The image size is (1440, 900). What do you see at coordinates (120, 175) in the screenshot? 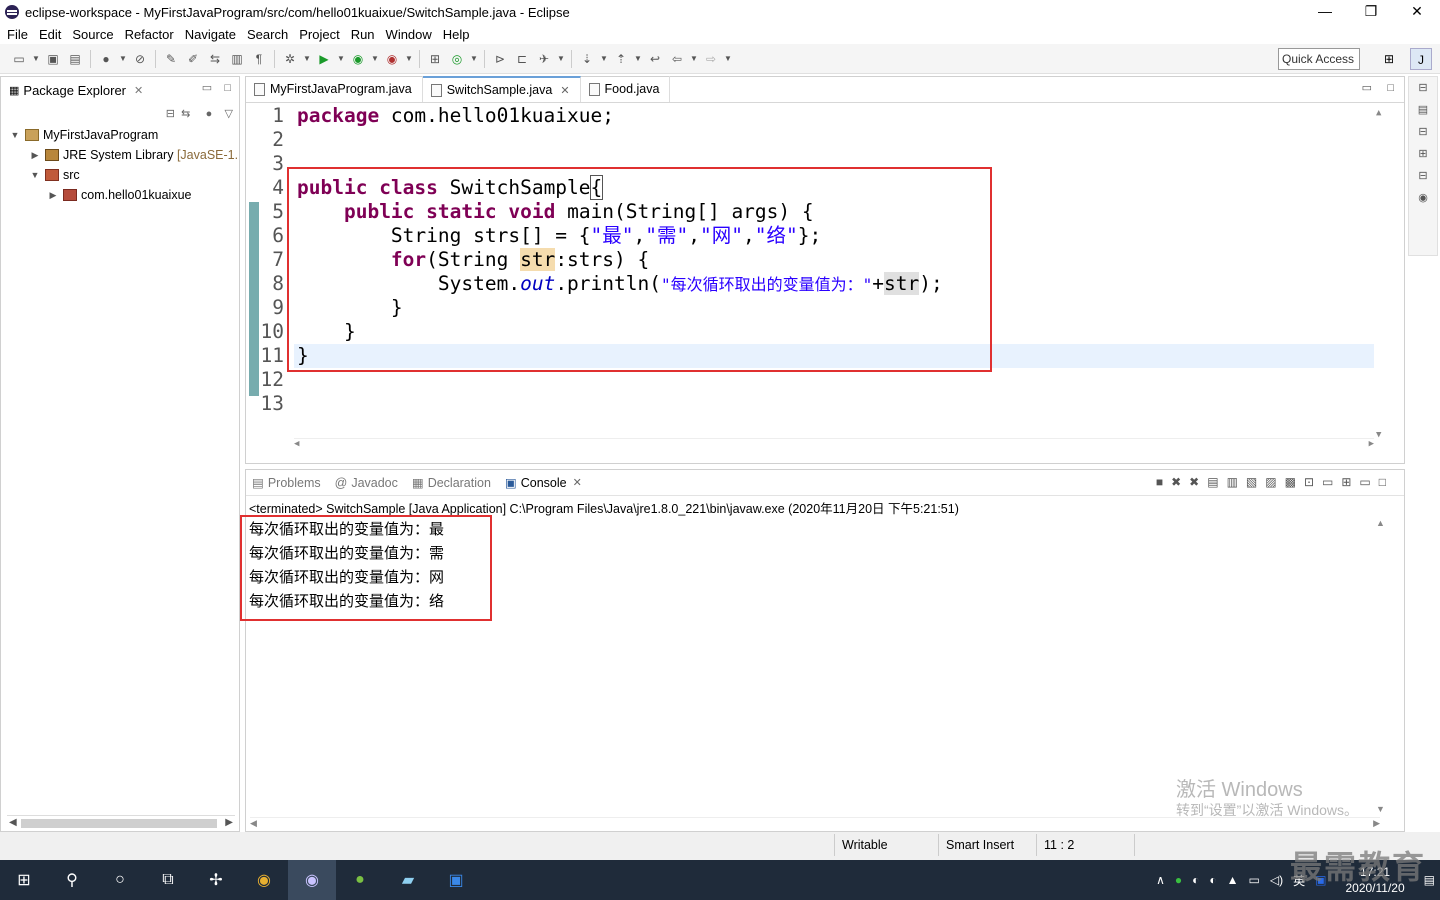
I see `tree-item-src: ▼ src` at bounding box center [120, 175].